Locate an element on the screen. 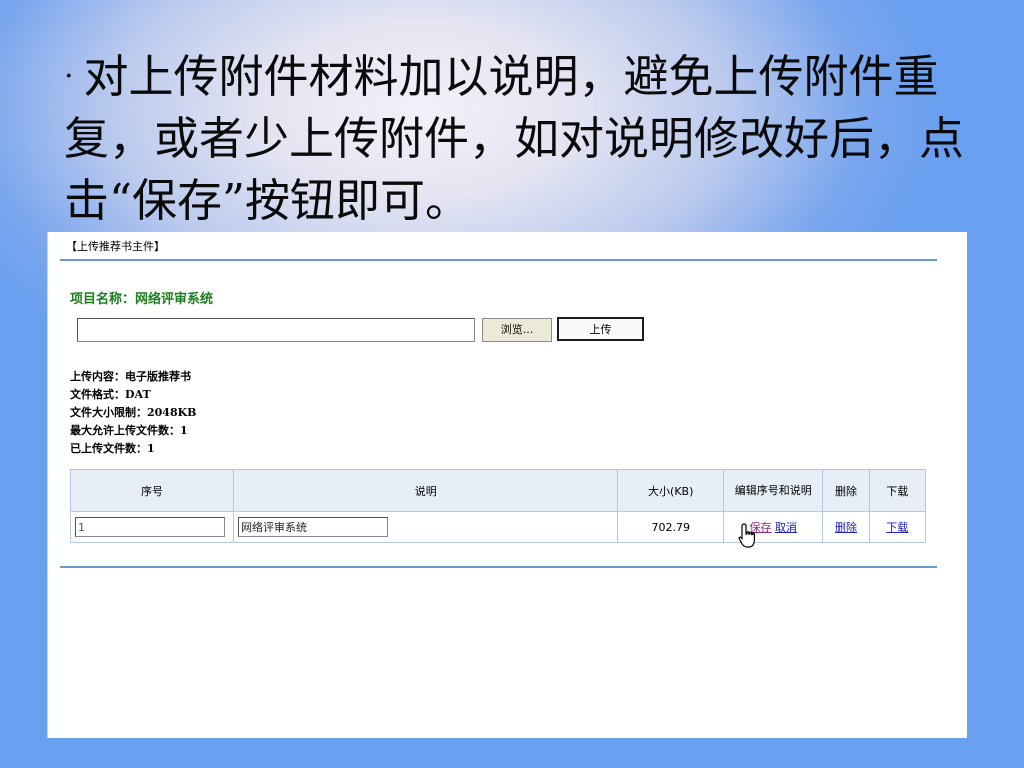 This screenshot has height=768, width=1024. cancel-link: 取消 is located at coordinates (786, 527).